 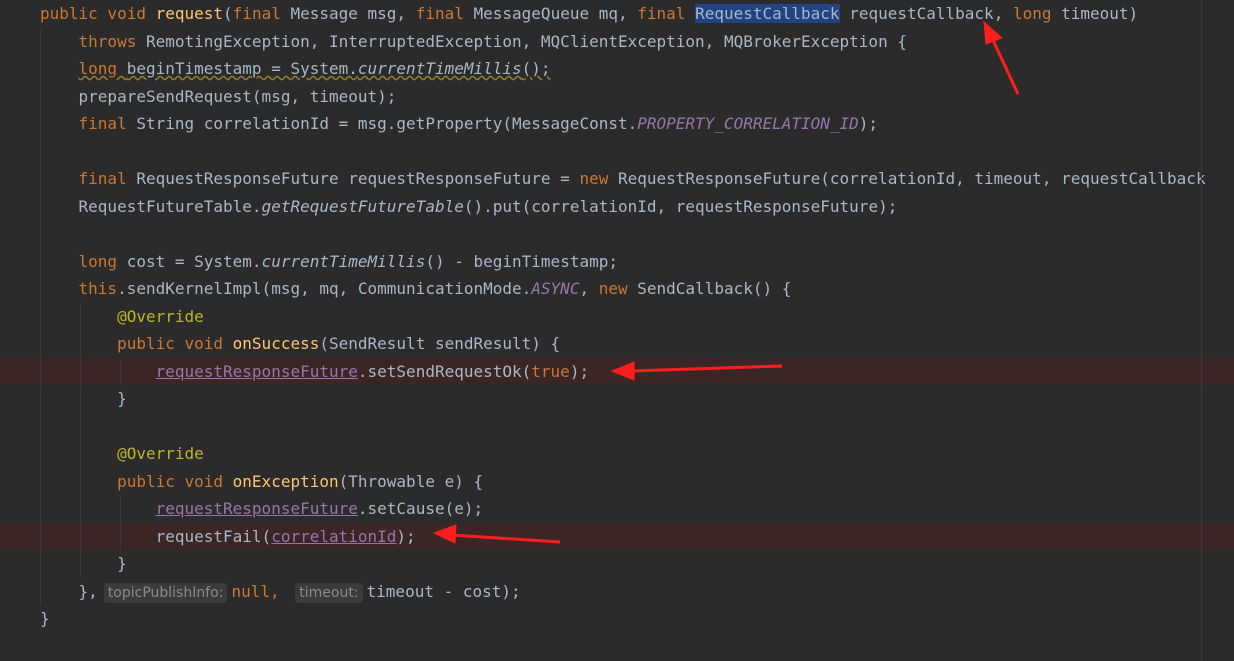 What do you see at coordinates (189, 13) in the screenshot?
I see `code-token: request` at bounding box center [189, 13].